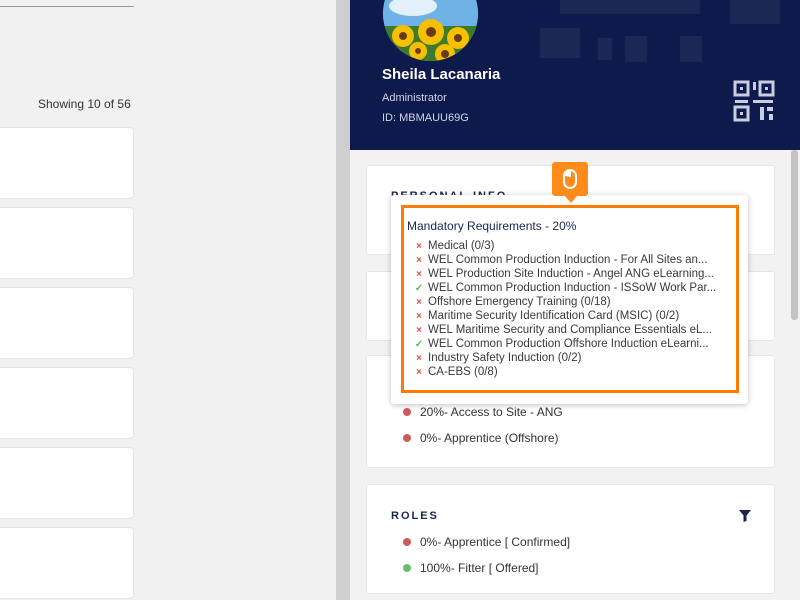 This screenshot has width=800, height=600. I want to click on divider, so click(67, 6).